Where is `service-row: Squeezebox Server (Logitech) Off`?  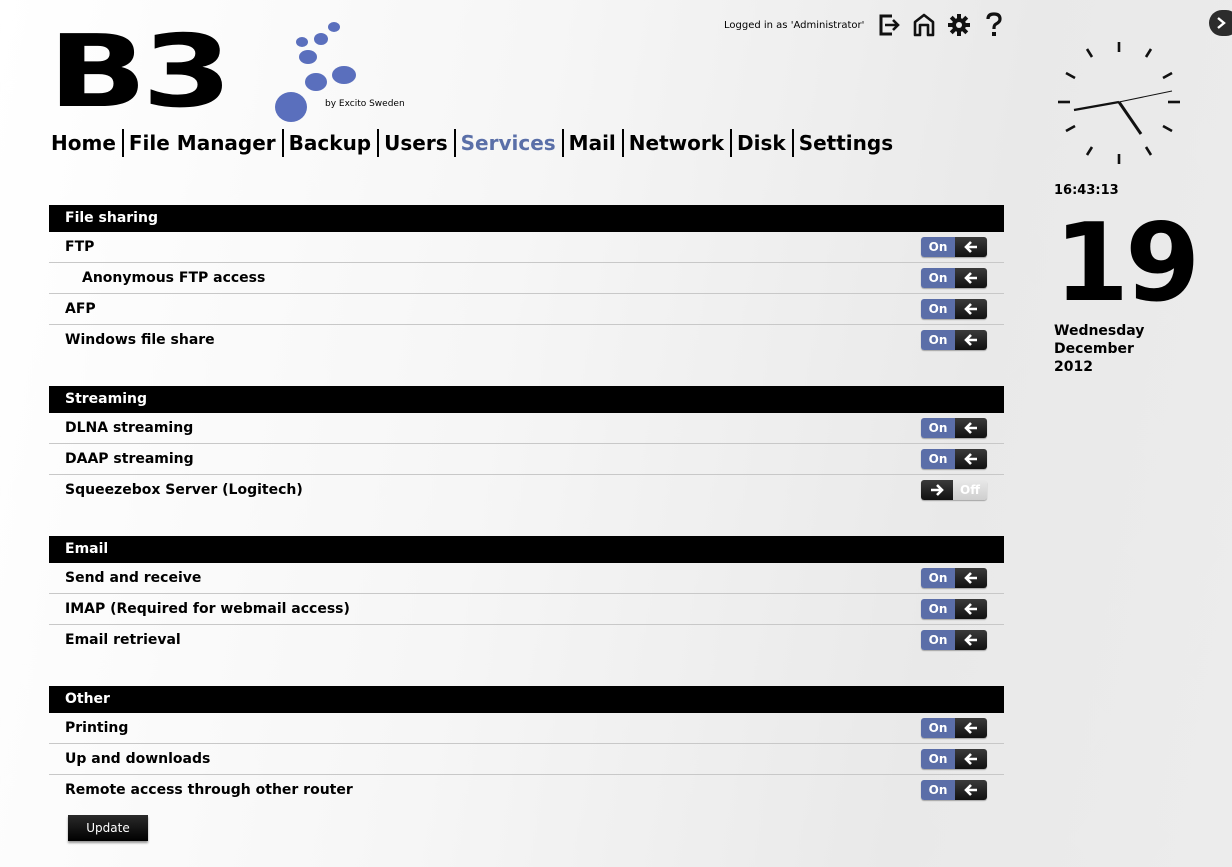
service-row: Squeezebox Server (Logitech) Off is located at coordinates (526, 490).